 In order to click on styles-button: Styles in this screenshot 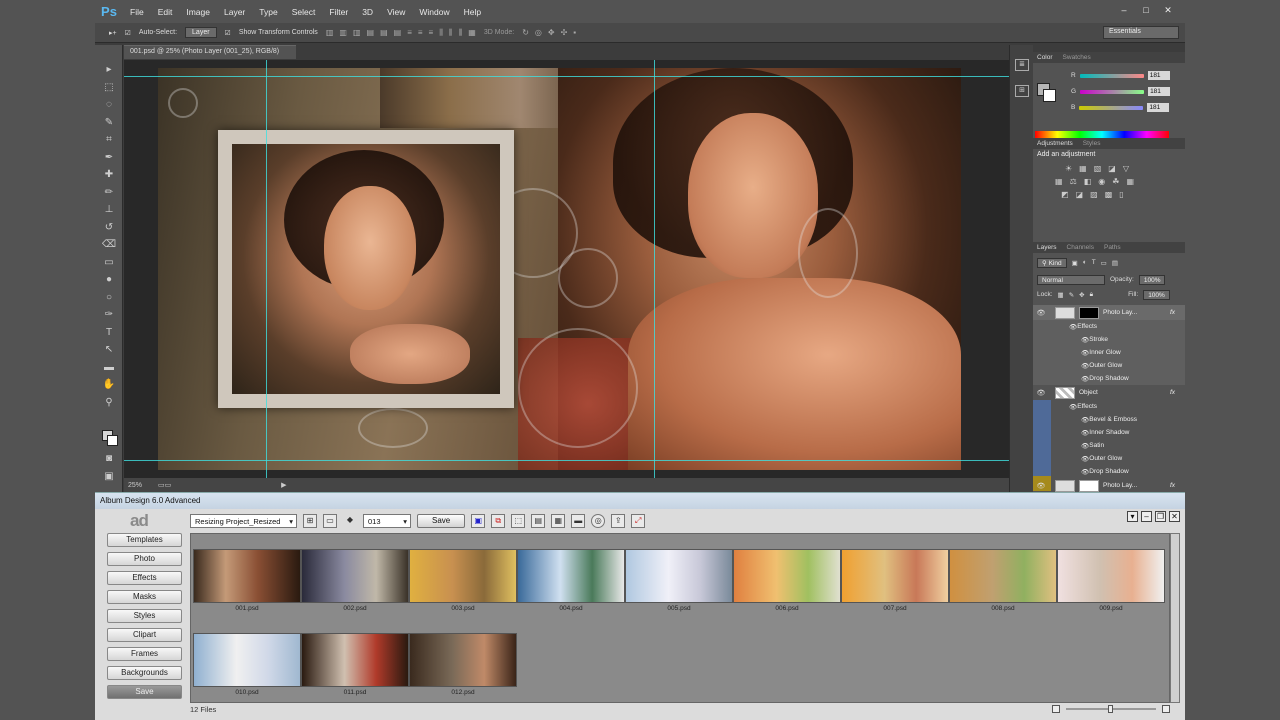, I will do `click(144, 616)`.